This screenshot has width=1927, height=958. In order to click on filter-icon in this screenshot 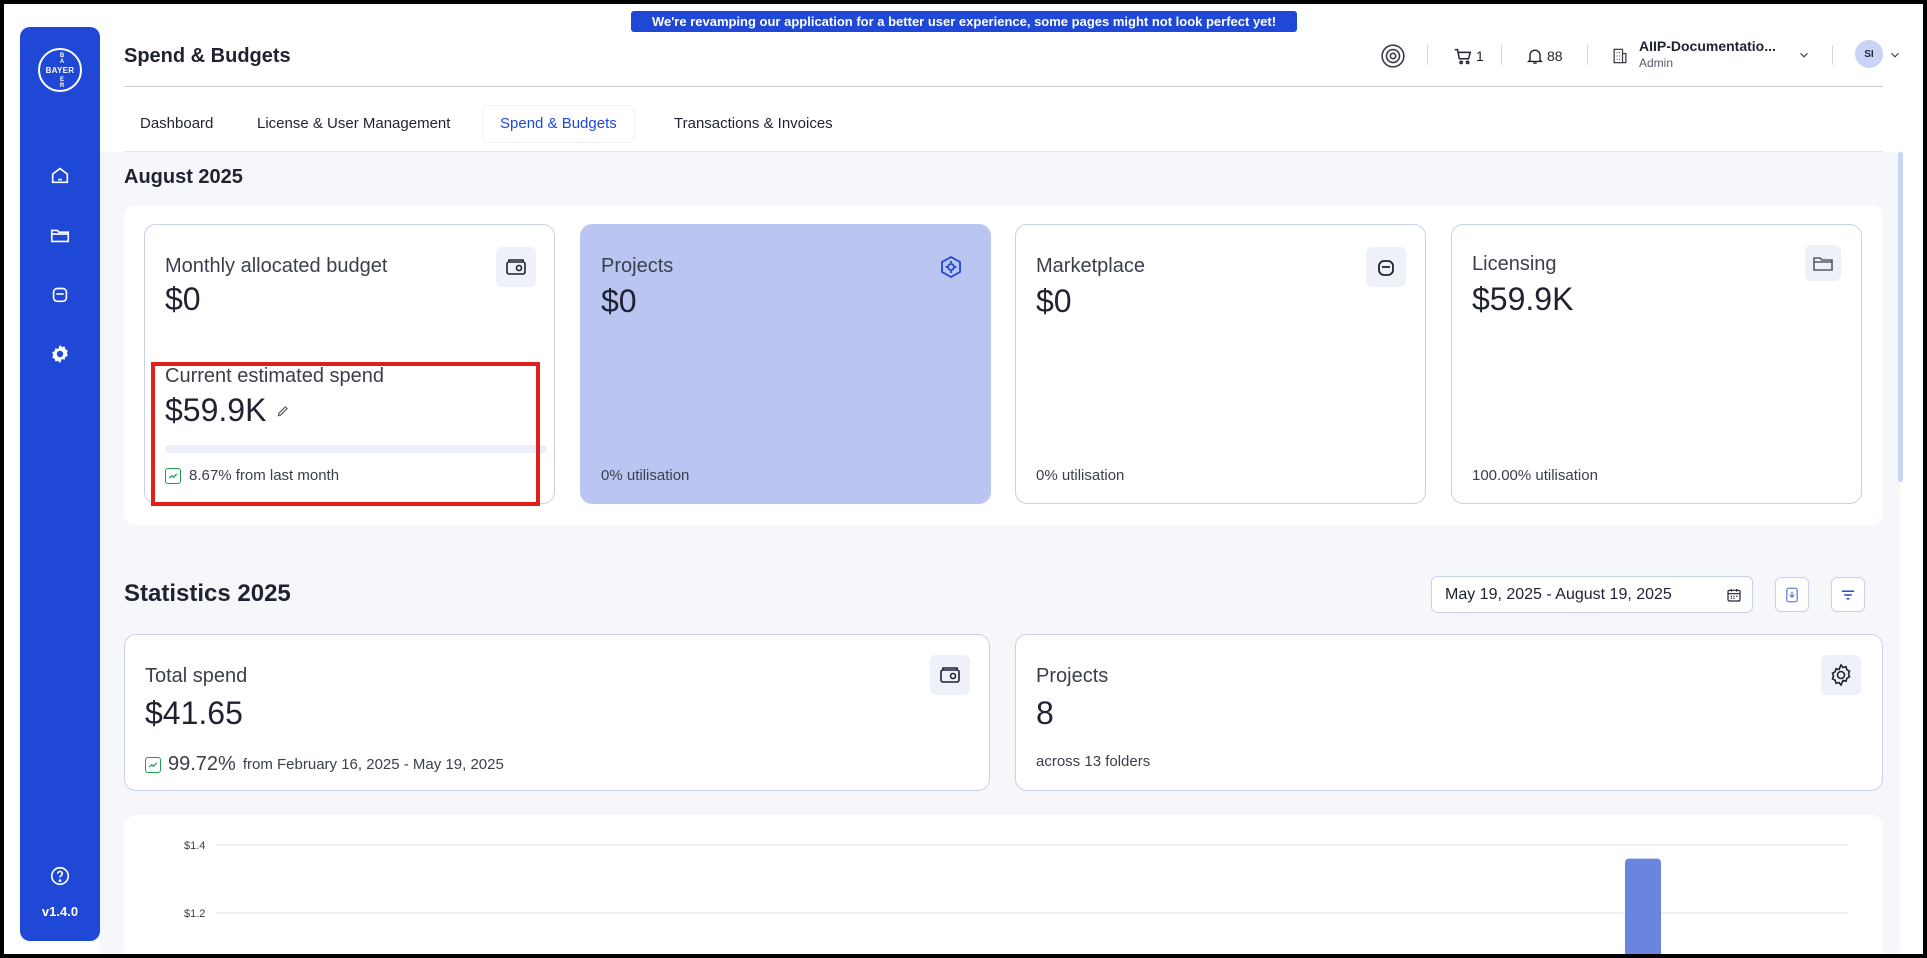, I will do `click(1848, 594)`.